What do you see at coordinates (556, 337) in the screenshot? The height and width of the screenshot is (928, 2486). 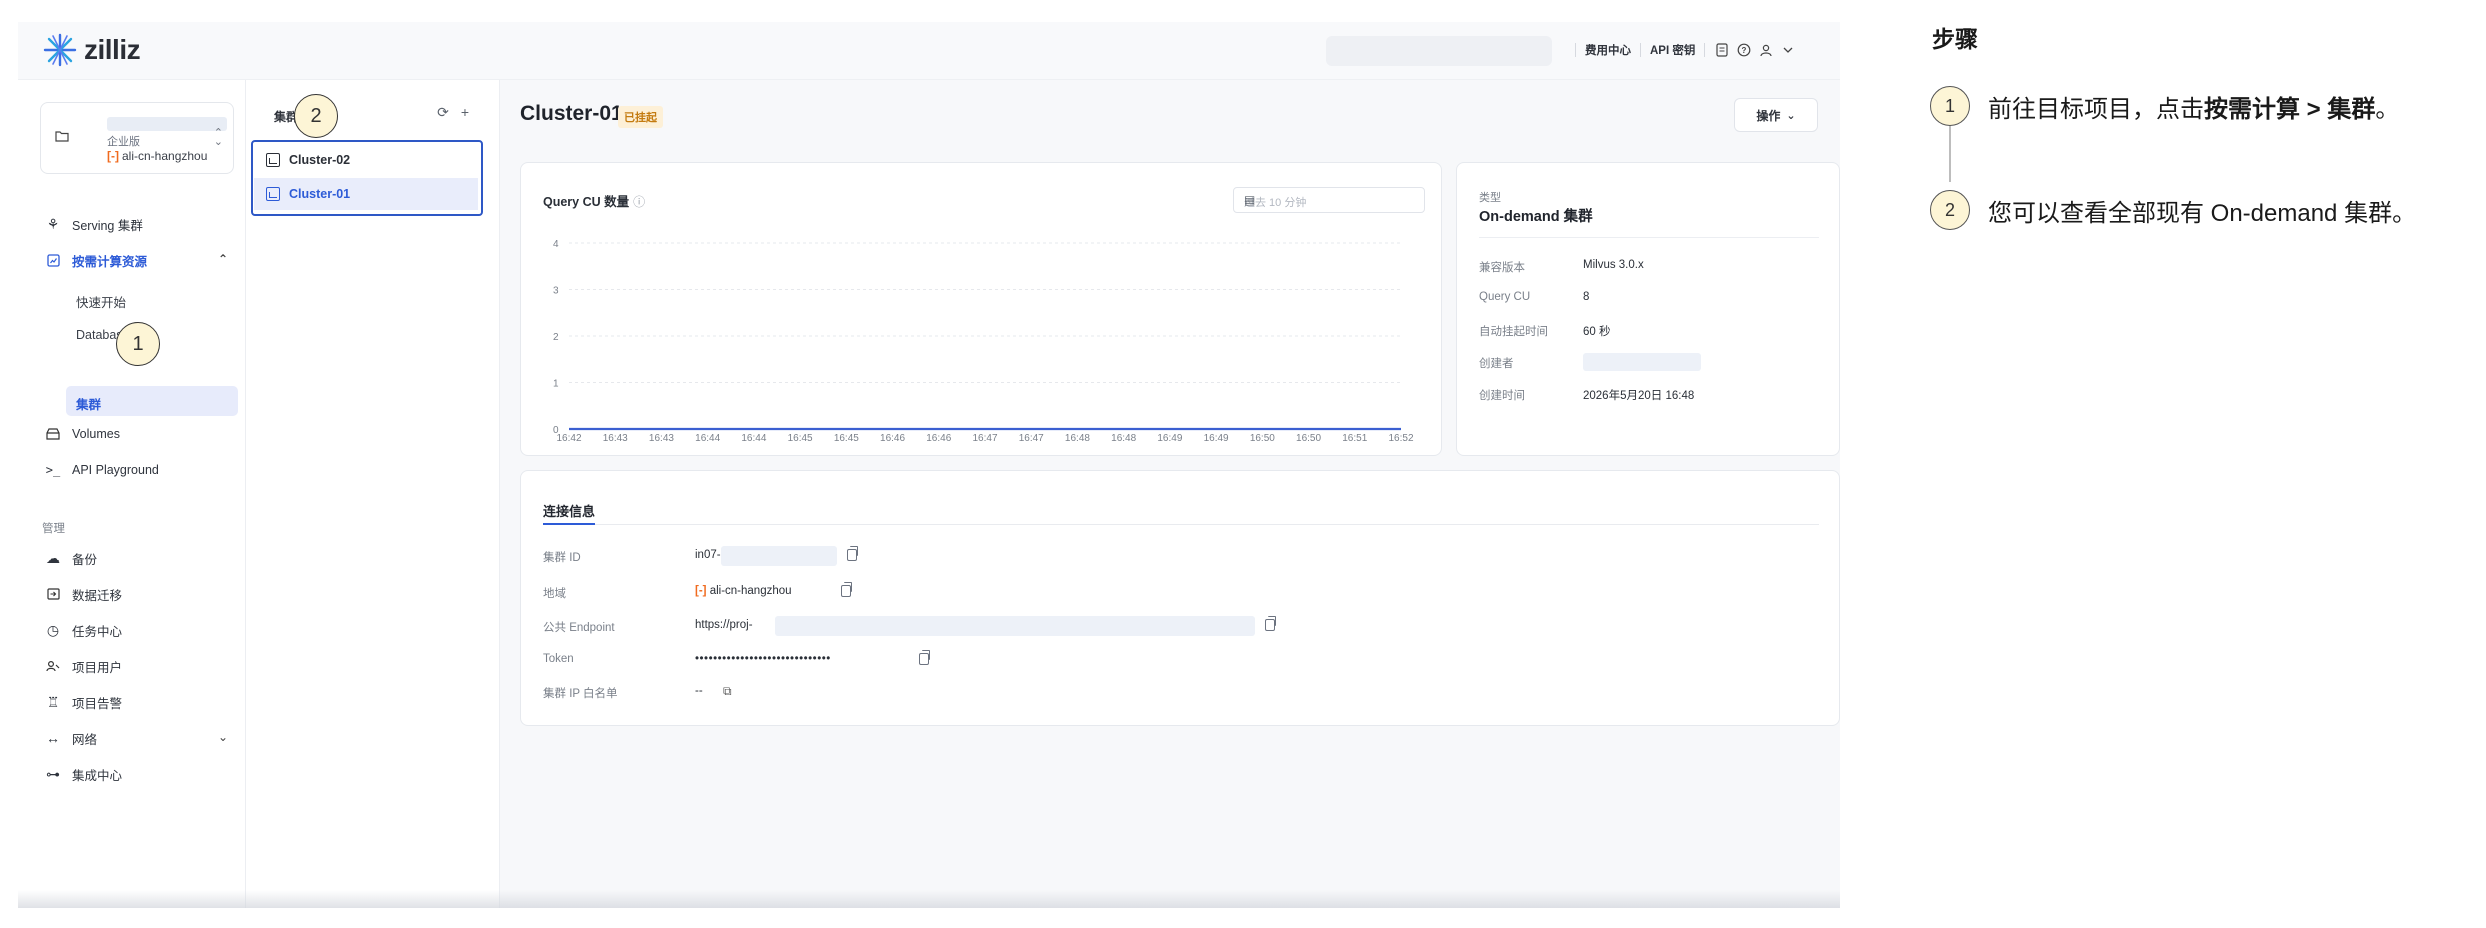 I see `y-tick-label: 2` at bounding box center [556, 337].